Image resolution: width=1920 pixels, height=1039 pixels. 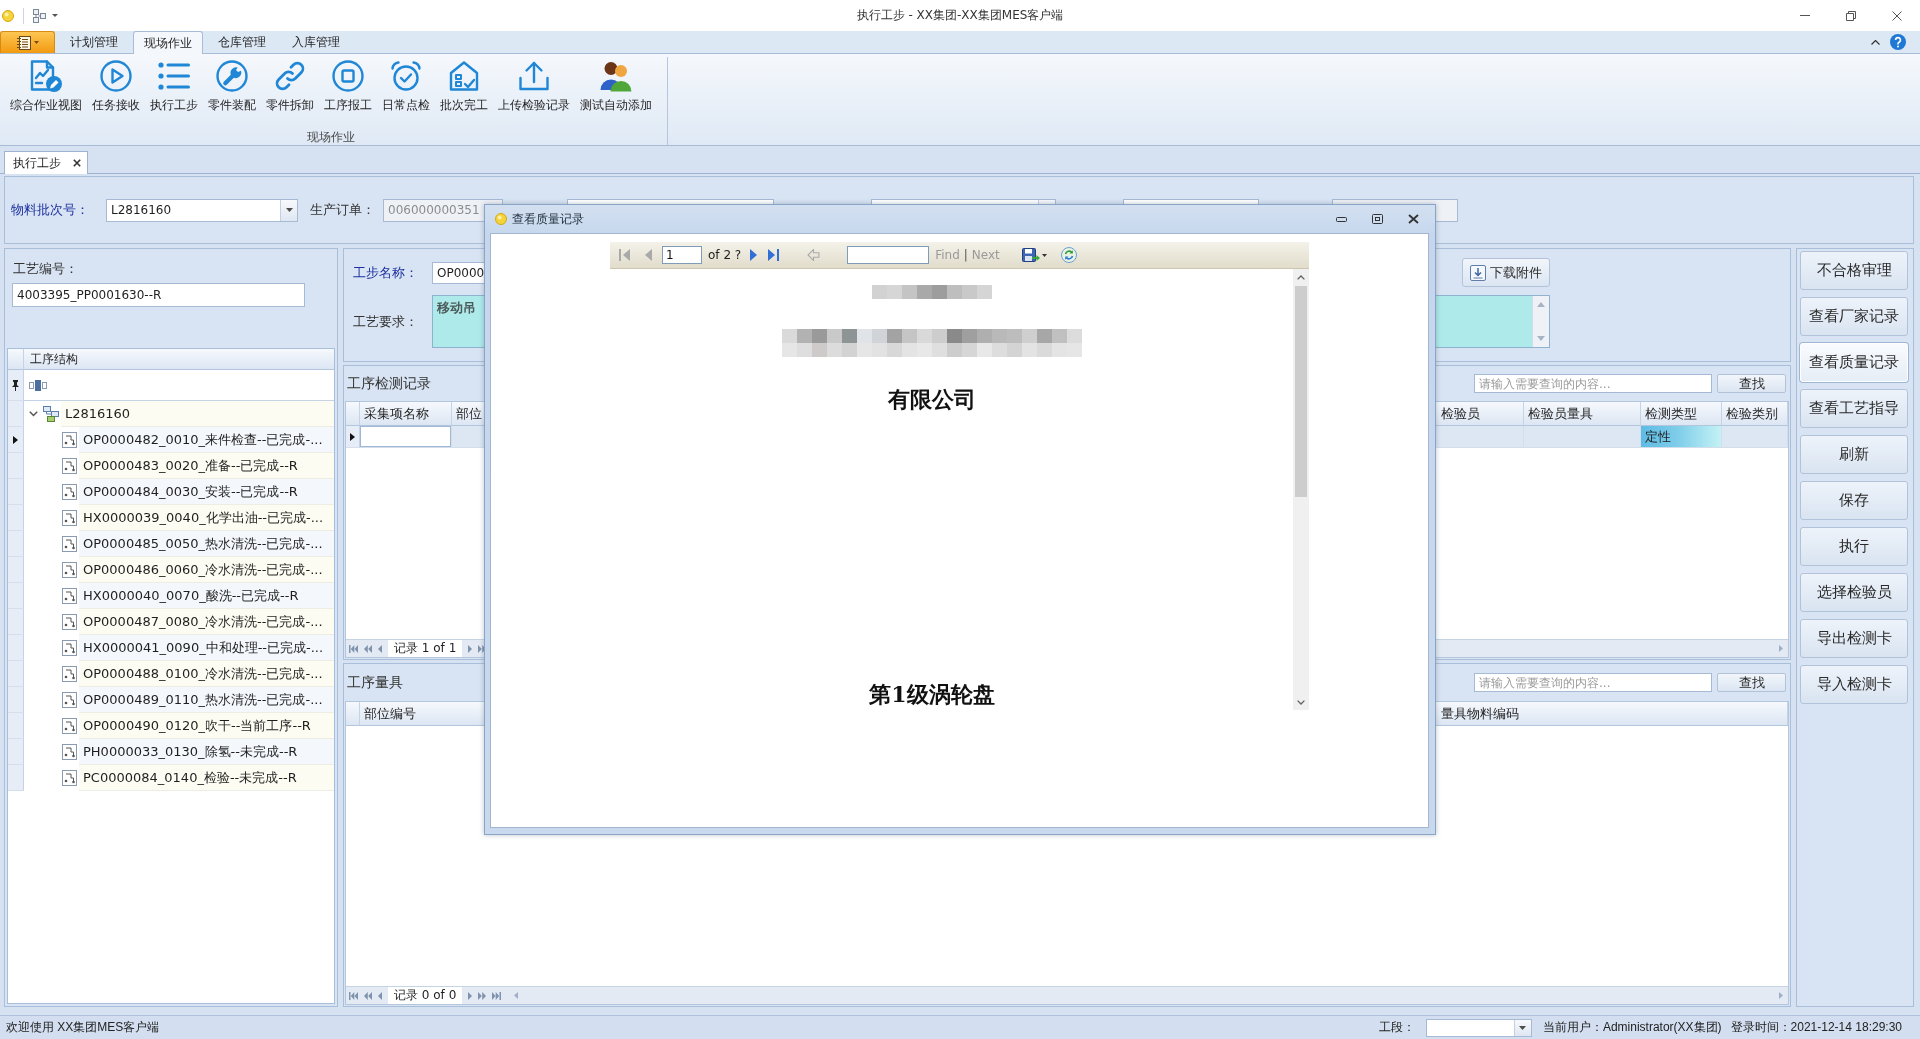 I want to click on action-button: 选择检验员, so click(x=1854, y=592).